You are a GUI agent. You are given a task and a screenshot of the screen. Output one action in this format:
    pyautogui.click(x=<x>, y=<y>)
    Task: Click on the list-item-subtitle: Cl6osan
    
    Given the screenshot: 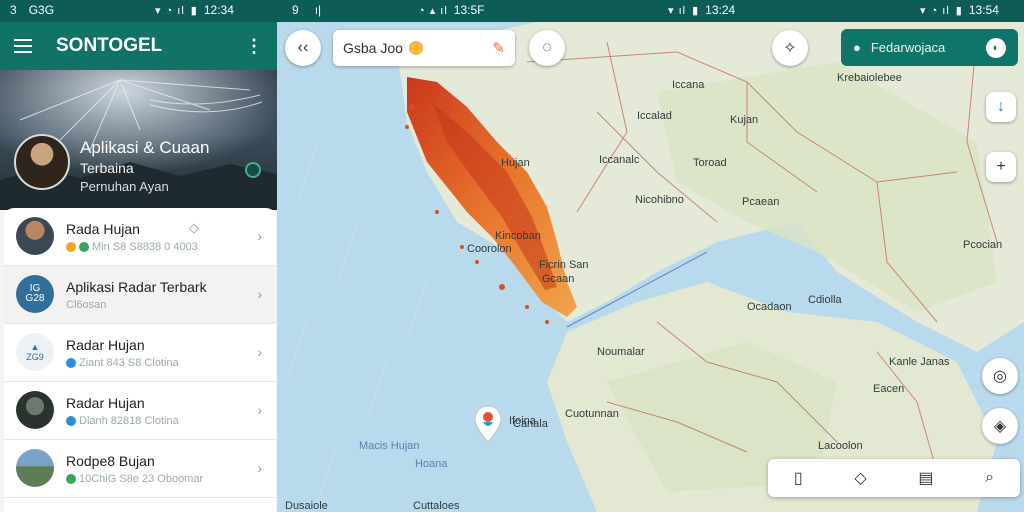 What is the action you would take?
    pyautogui.click(x=86, y=305)
    